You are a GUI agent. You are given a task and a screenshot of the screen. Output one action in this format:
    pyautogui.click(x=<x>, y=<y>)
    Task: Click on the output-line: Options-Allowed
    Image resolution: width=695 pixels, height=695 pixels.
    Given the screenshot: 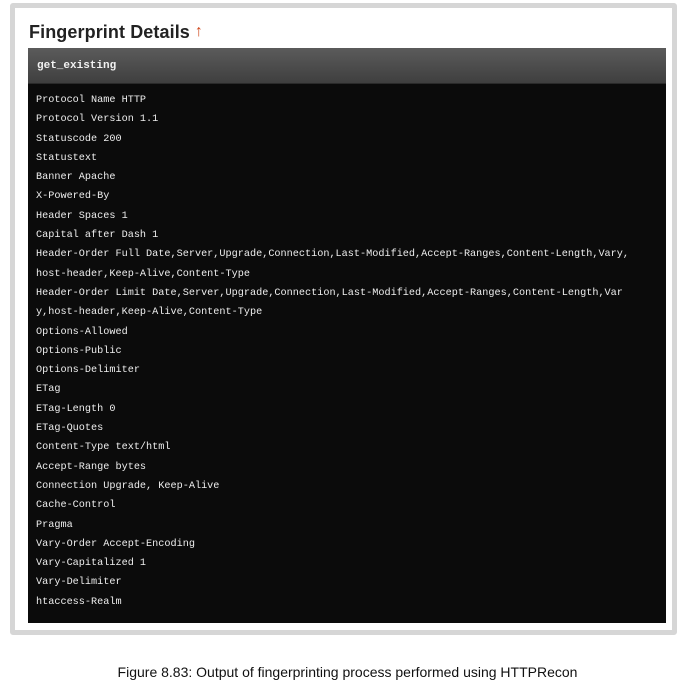 What is the action you would take?
    pyautogui.click(x=82, y=332)
    